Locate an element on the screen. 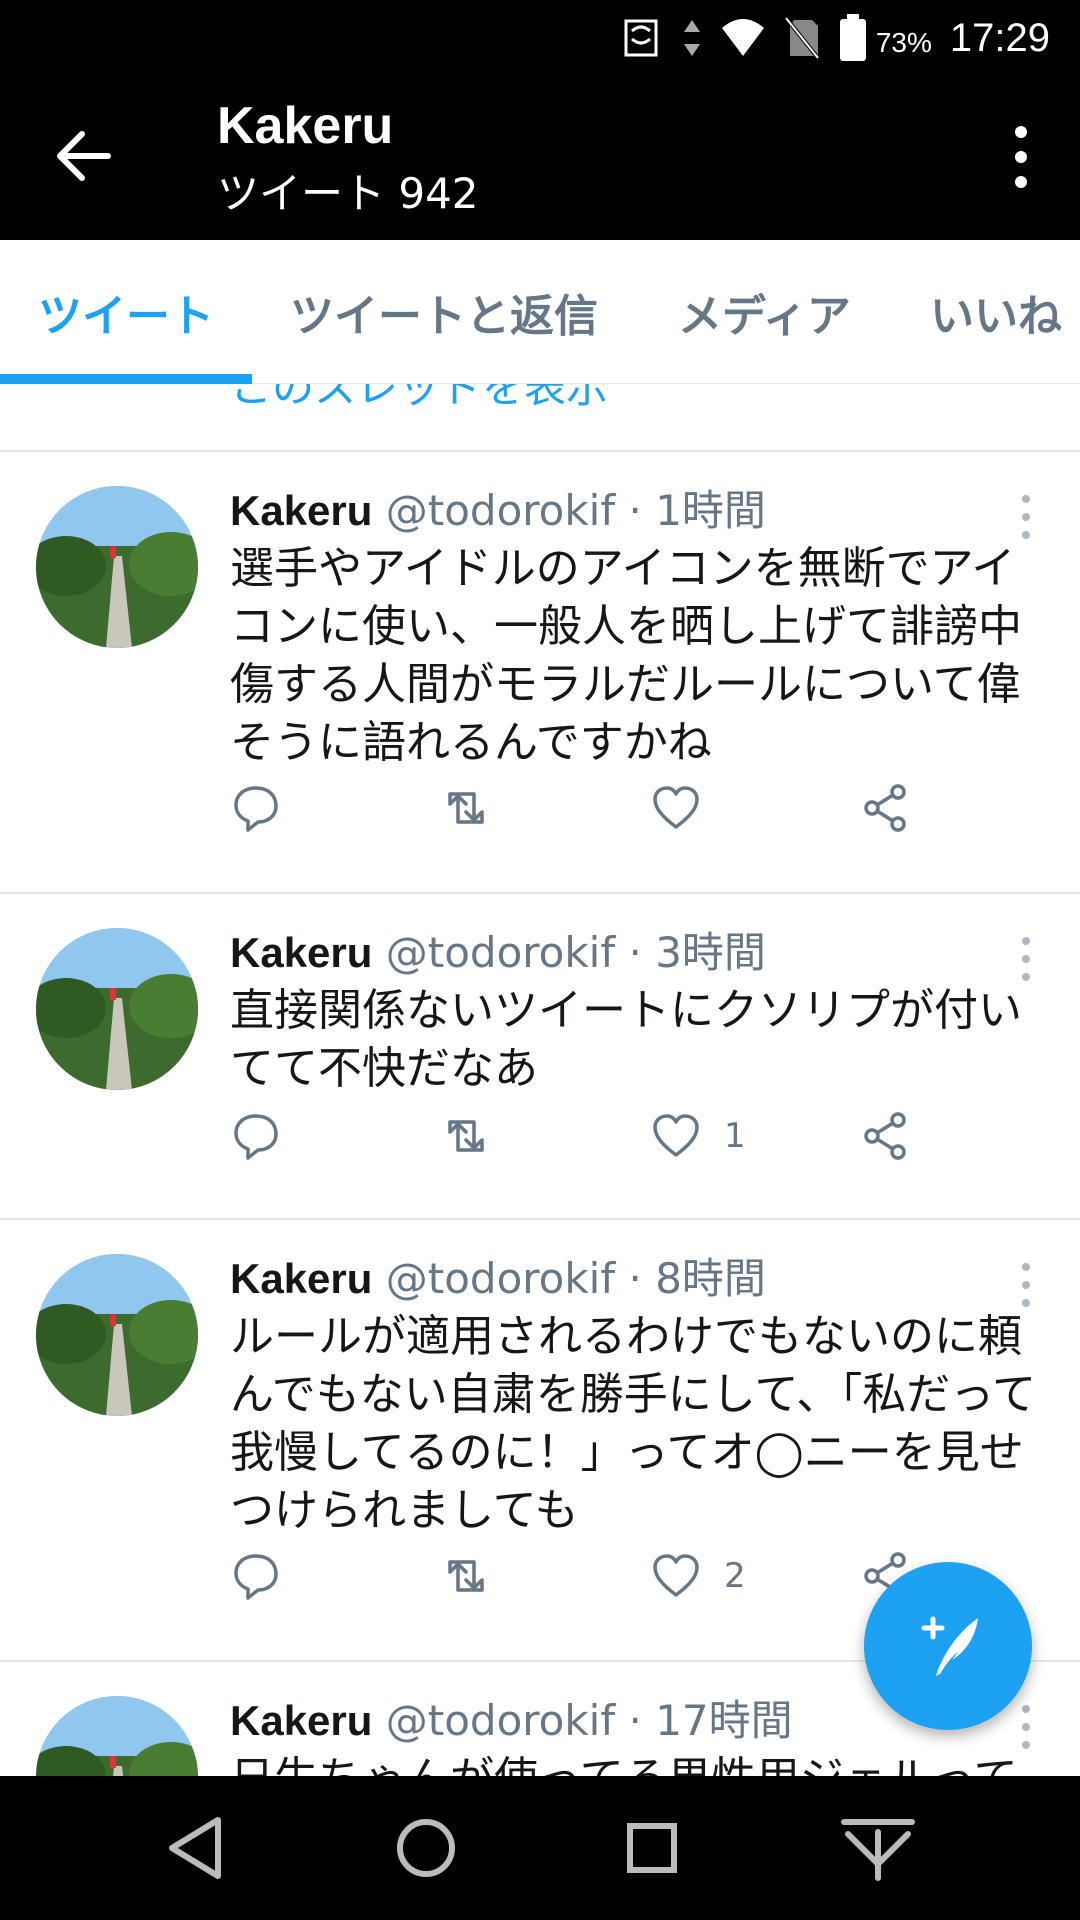 The image size is (1080, 1920). tweet-header: Kakeru @todorokif · 3時間 is located at coordinates (498, 953).